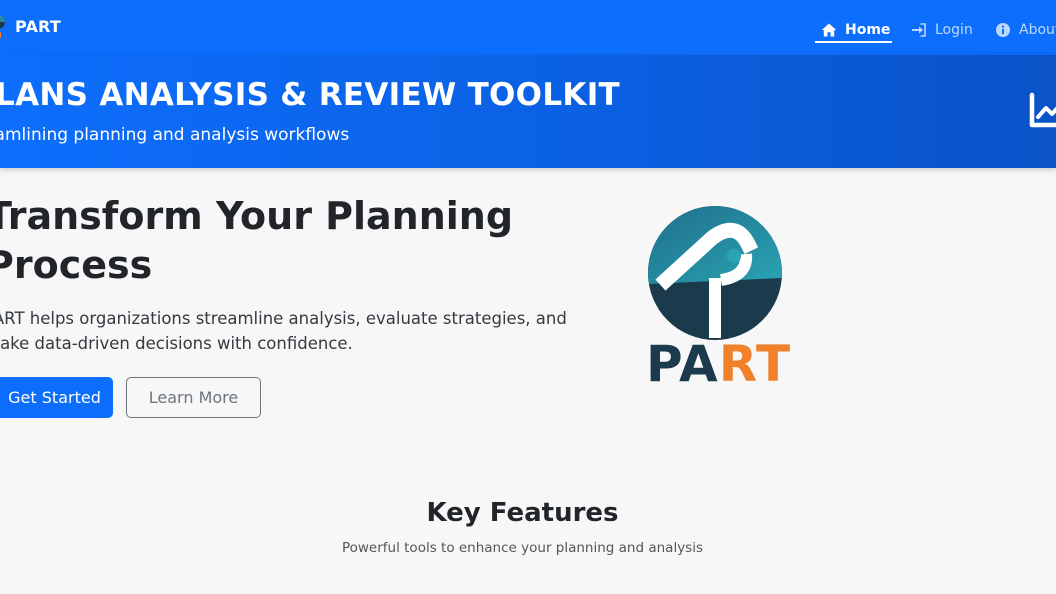 This screenshot has width=1056, height=594. Describe the element at coordinates (829, 30) in the screenshot. I see `home-icon` at that location.